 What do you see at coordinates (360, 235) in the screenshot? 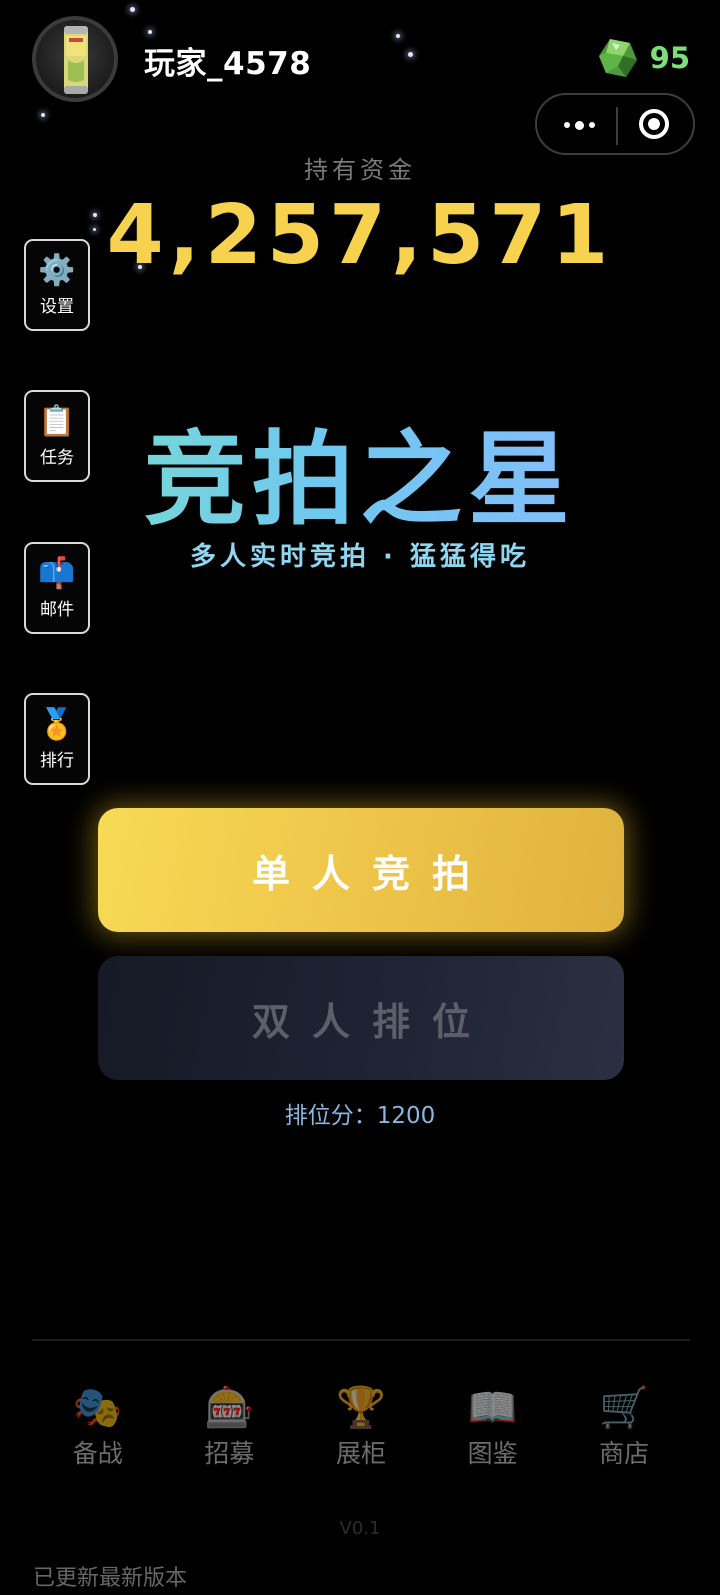
I see `funds-value: 4,257,571` at bounding box center [360, 235].